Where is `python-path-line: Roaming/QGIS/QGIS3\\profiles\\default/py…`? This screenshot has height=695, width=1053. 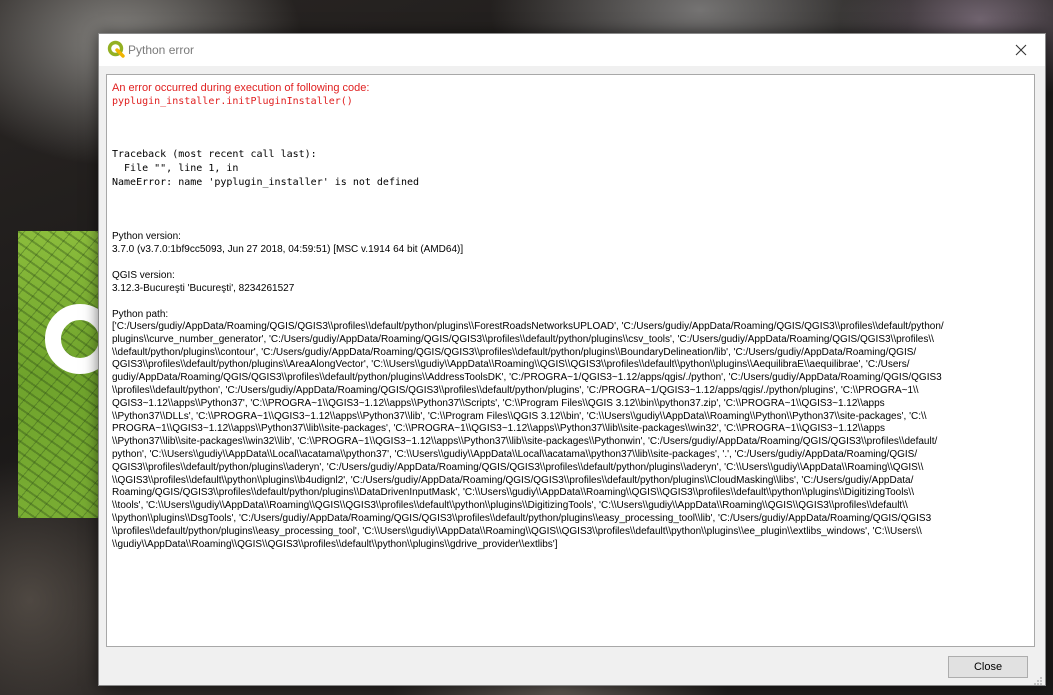 python-path-line: Roaming/QGIS/QGIS3\\profiles\\default/py… is located at coordinates (513, 493).